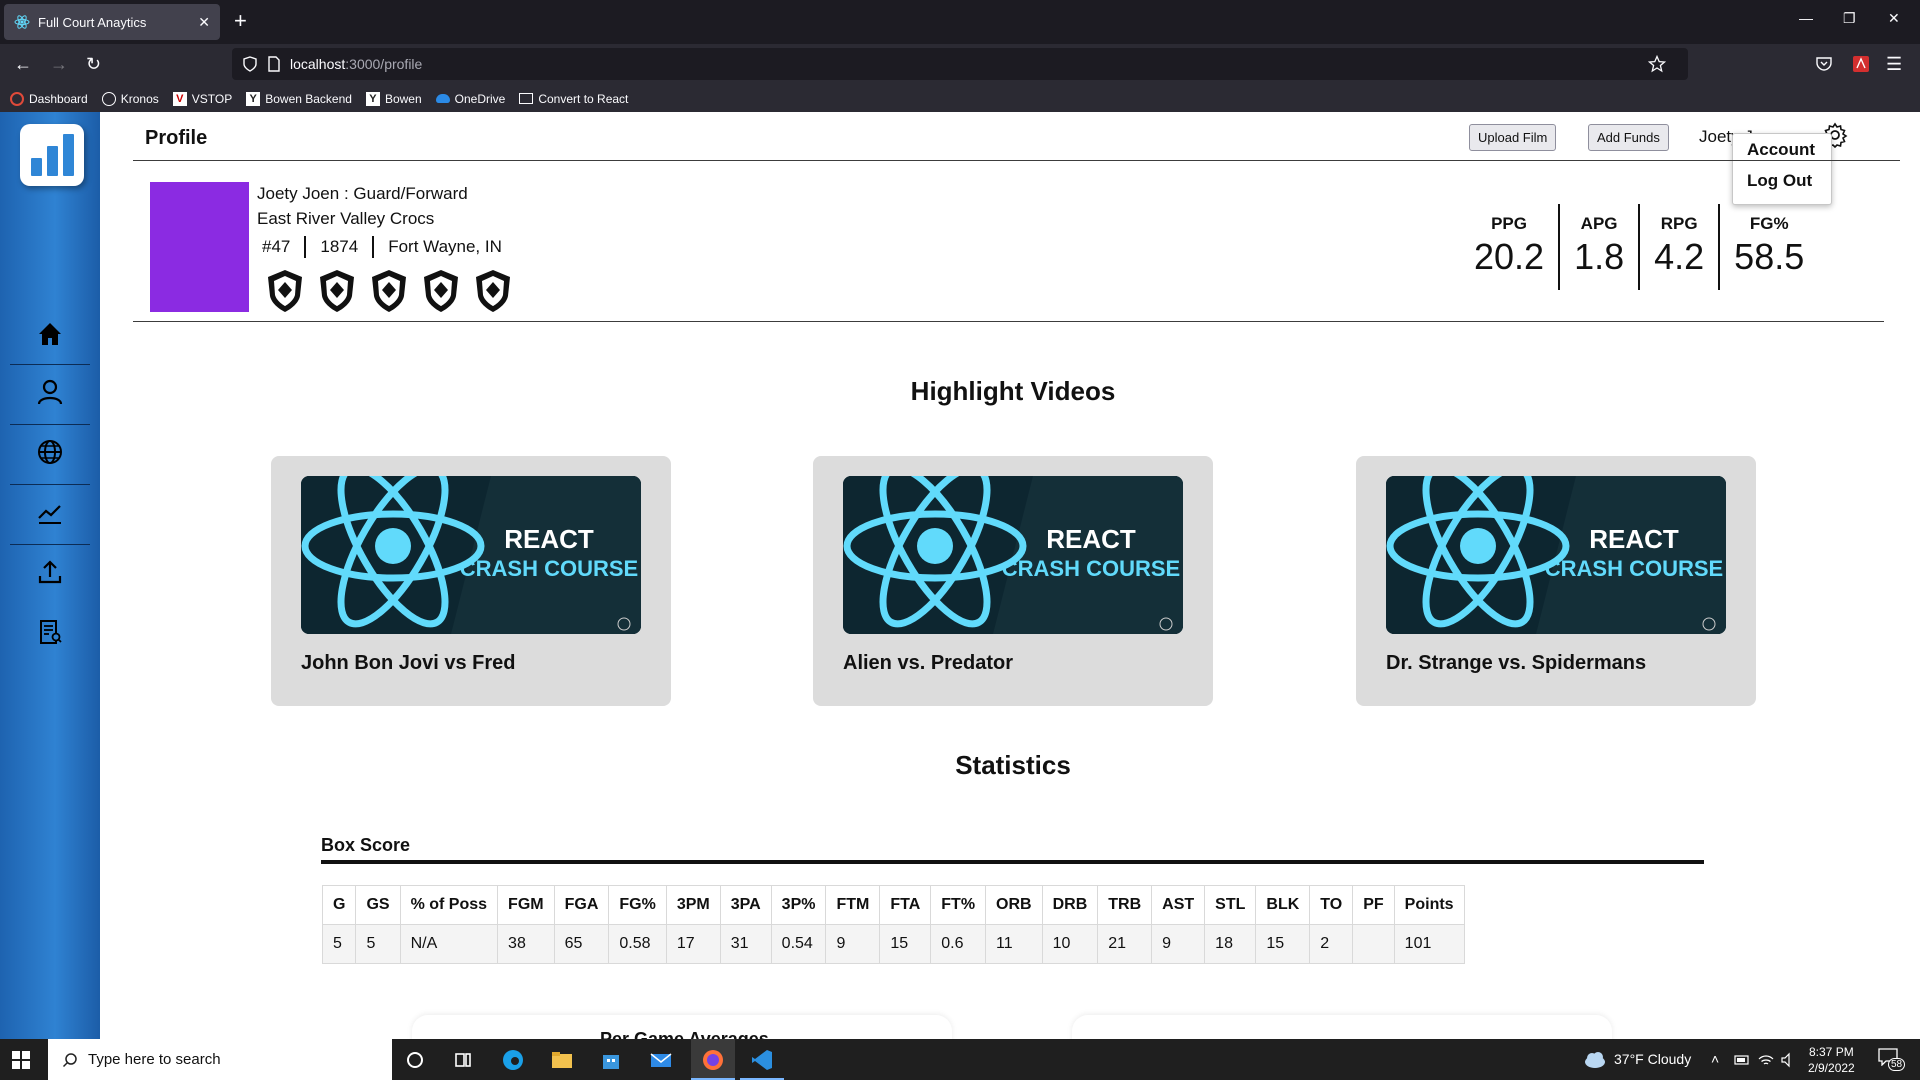 The height and width of the screenshot is (1080, 1920). What do you see at coordinates (1831, 1060) in the screenshot?
I see `taskbar-clock: 8:37 PM 2/9/2022` at bounding box center [1831, 1060].